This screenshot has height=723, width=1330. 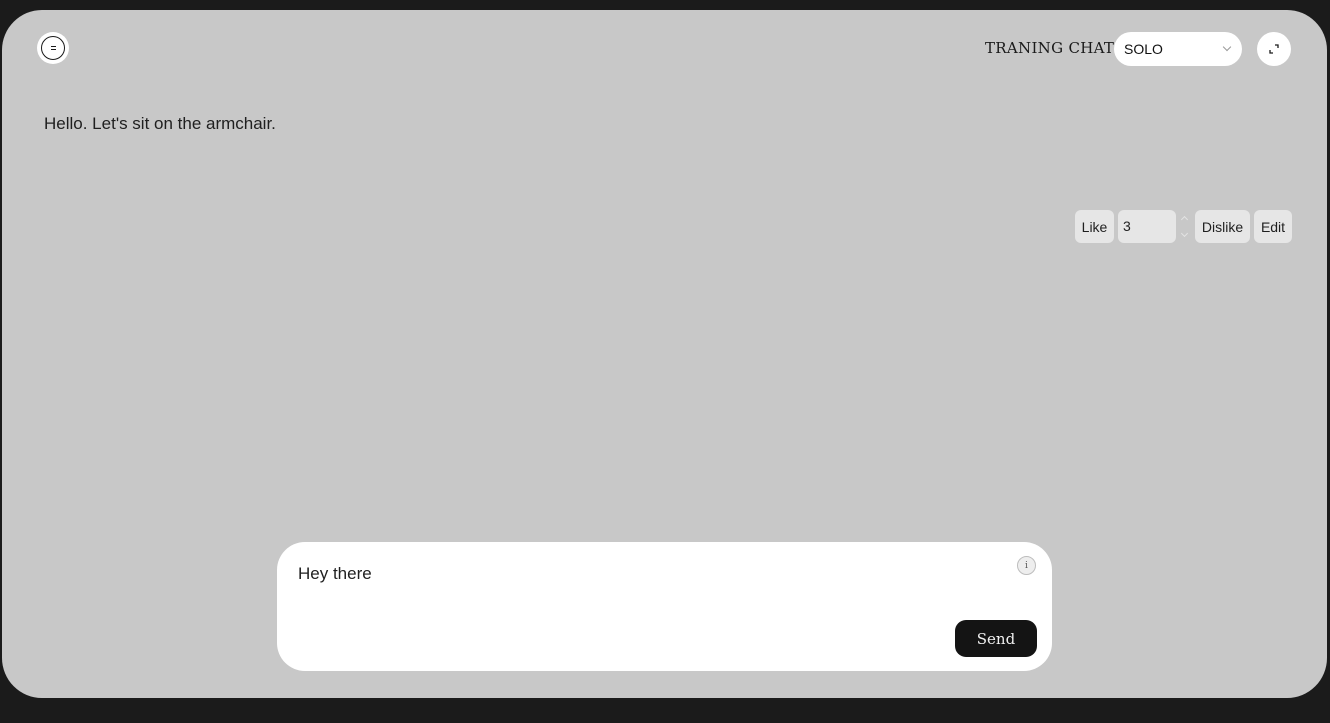 What do you see at coordinates (664, 606) in the screenshot?
I see `message-composer: Hey there i Send` at bounding box center [664, 606].